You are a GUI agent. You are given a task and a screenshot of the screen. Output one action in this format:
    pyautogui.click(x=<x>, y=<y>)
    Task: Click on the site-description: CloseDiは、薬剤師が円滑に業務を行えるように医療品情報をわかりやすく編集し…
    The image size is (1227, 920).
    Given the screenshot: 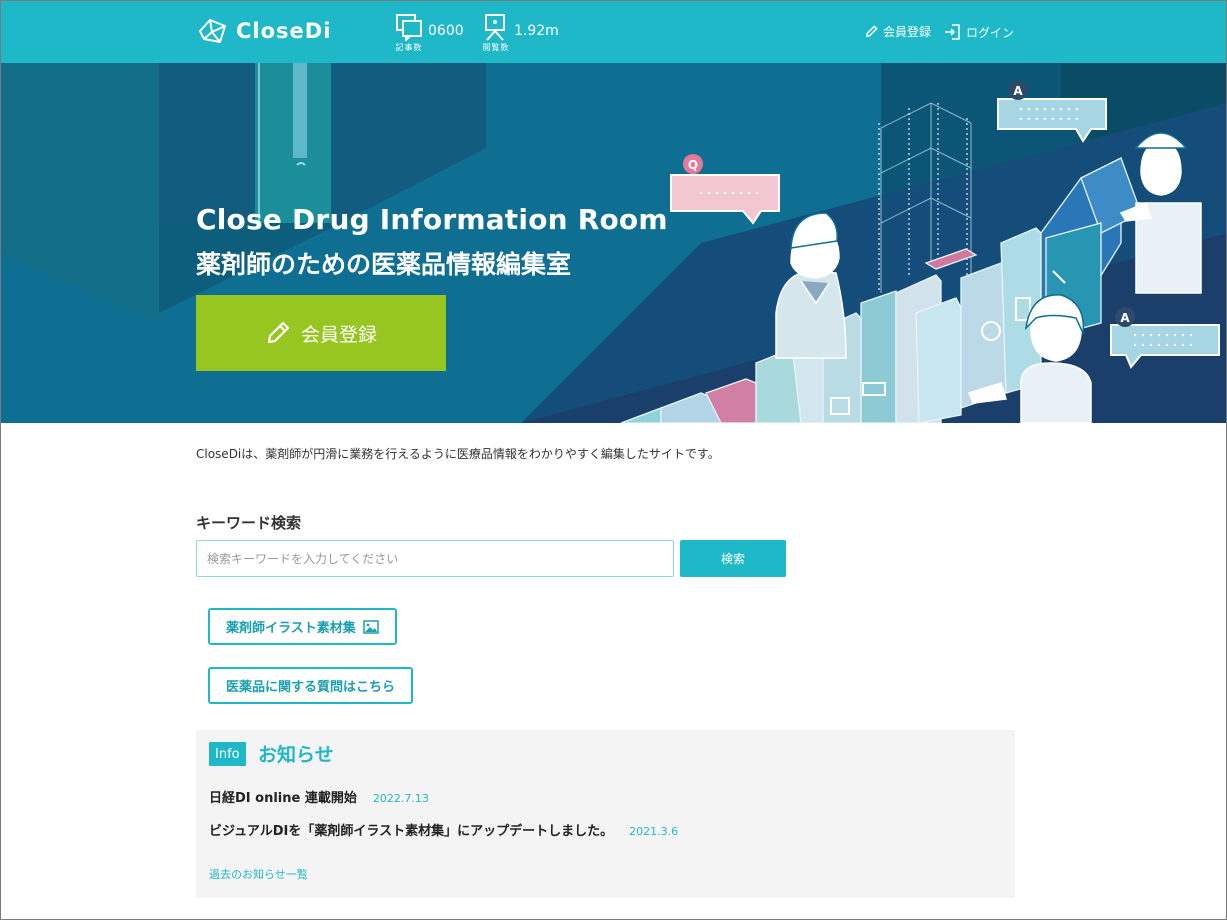 What is the action you would take?
    pyautogui.click(x=458, y=454)
    